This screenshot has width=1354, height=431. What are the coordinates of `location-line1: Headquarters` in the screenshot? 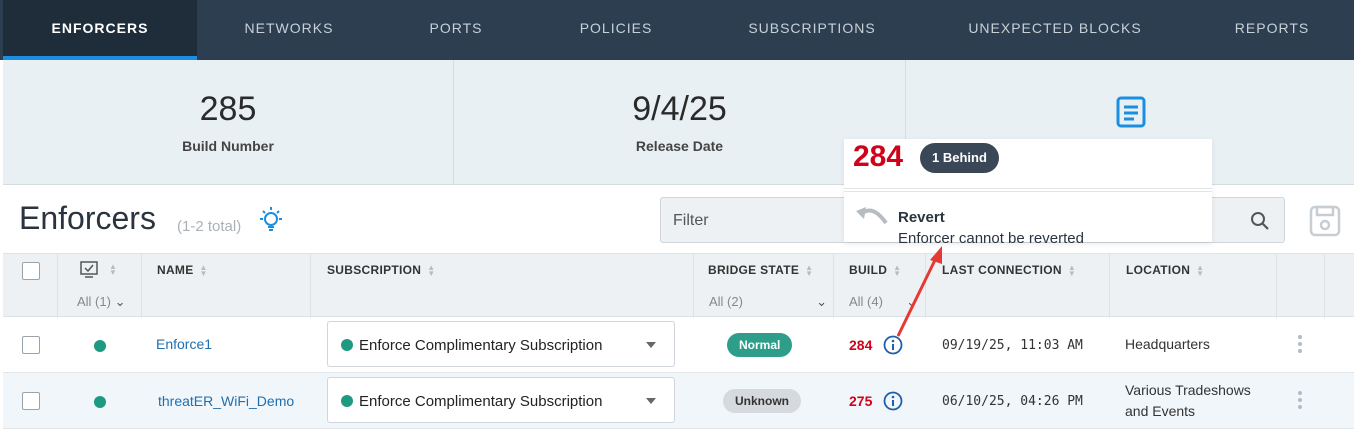 It's located at (1167, 344).